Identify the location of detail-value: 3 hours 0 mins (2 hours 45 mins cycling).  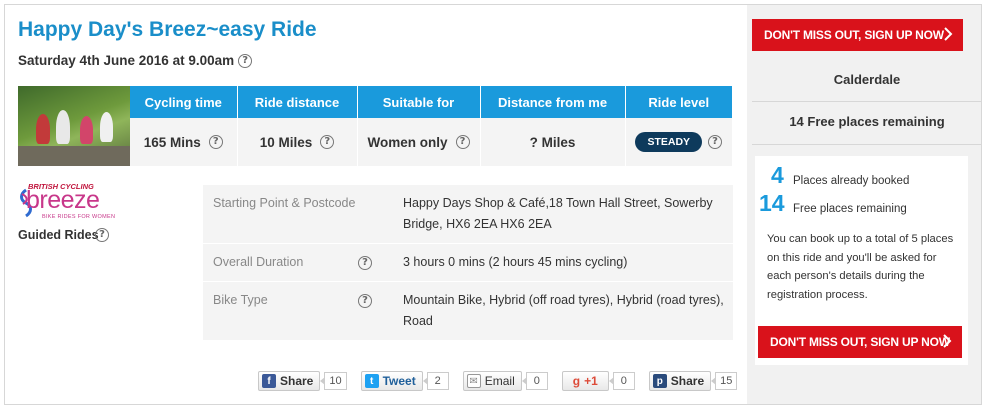
(515, 262).